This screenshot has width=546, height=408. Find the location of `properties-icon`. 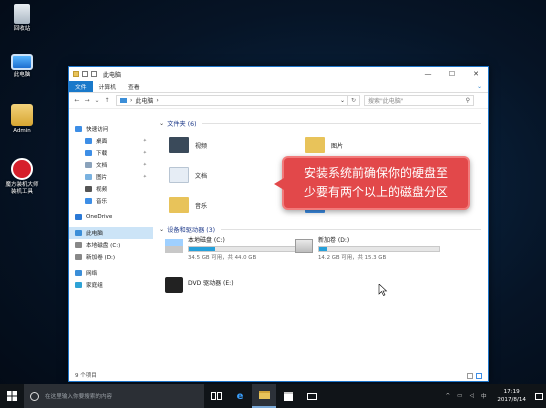

properties-icon is located at coordinates (85, 74).